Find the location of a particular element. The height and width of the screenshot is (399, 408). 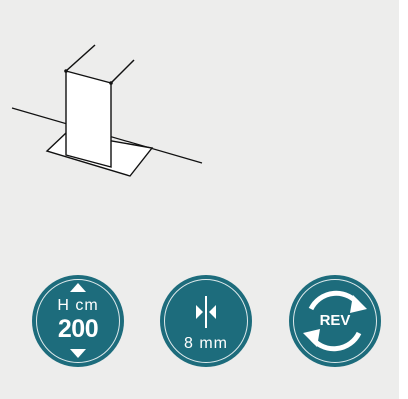

reversible-badge: REV is located at coordinates (335, 321).